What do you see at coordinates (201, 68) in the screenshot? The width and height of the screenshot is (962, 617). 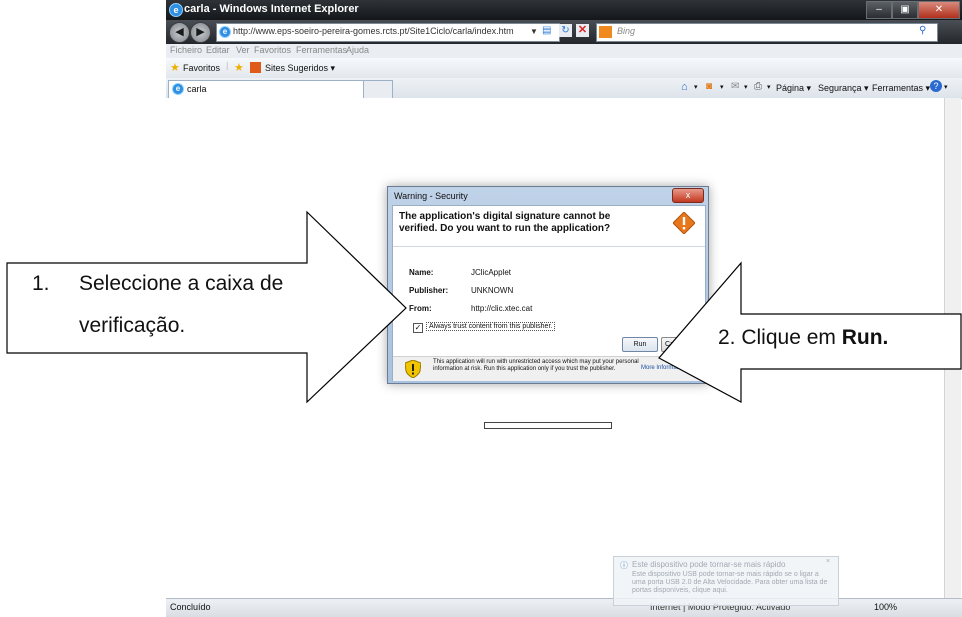 I see `favorites-button: Favoritos` at bounding box center [201, 68].